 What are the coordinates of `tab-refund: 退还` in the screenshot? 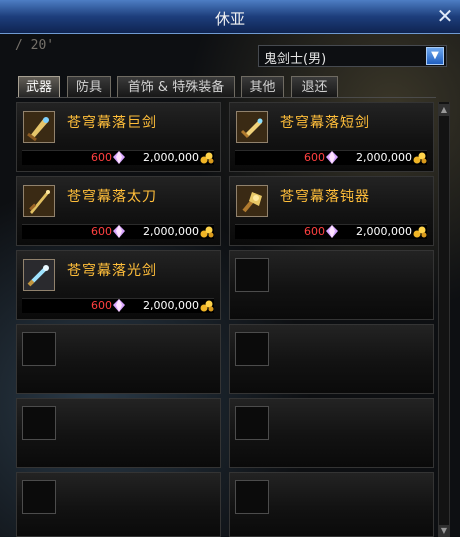 It's located at (314, 87).